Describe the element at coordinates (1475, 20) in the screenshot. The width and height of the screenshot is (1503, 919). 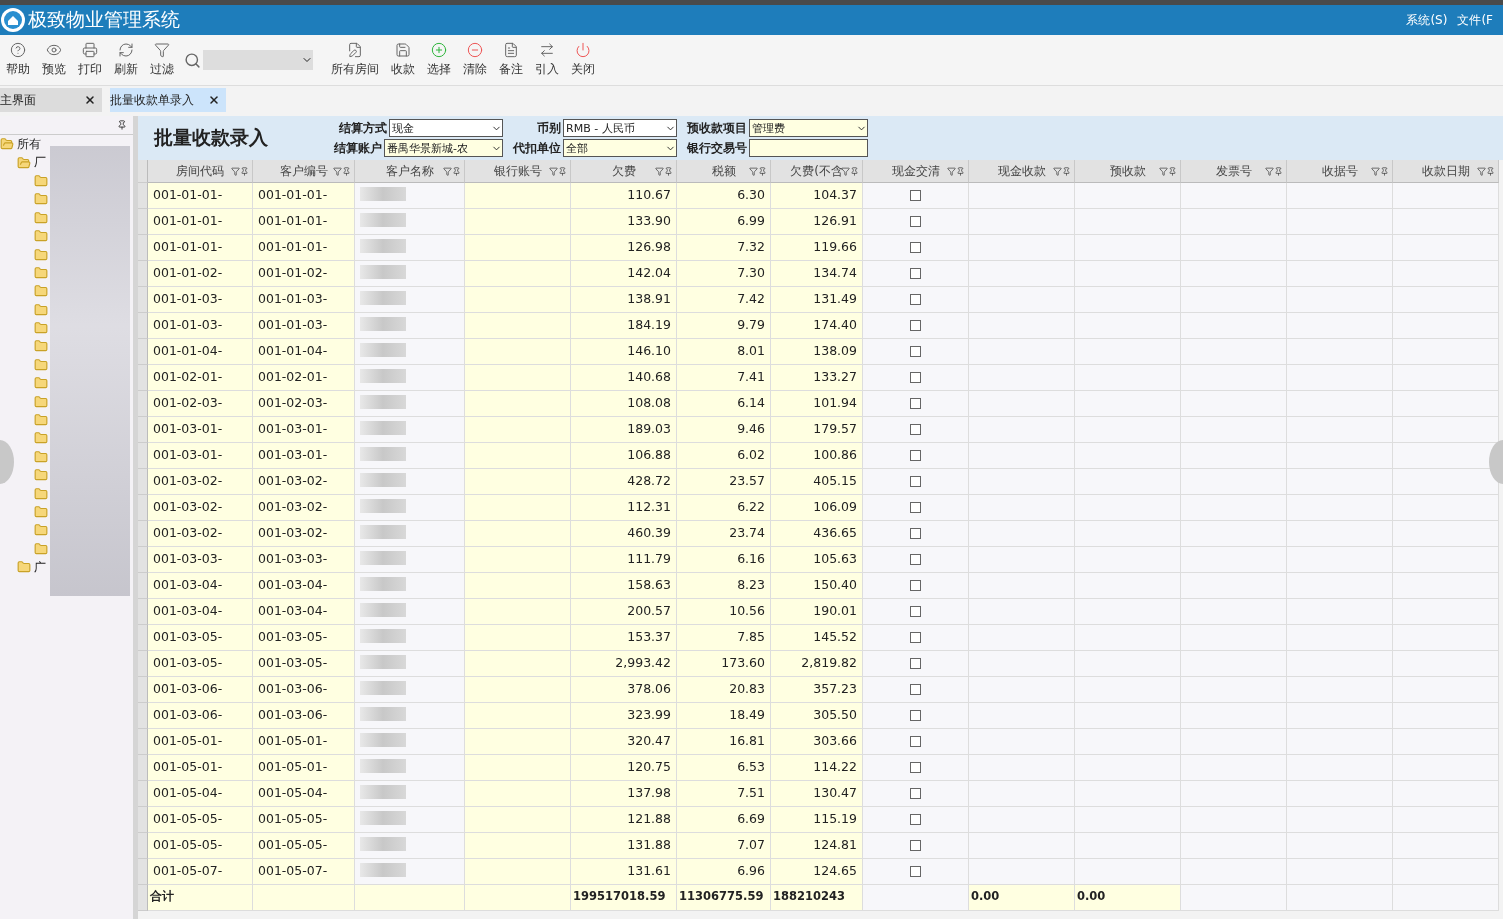
I see `menu-item: 文件(F` at that location.